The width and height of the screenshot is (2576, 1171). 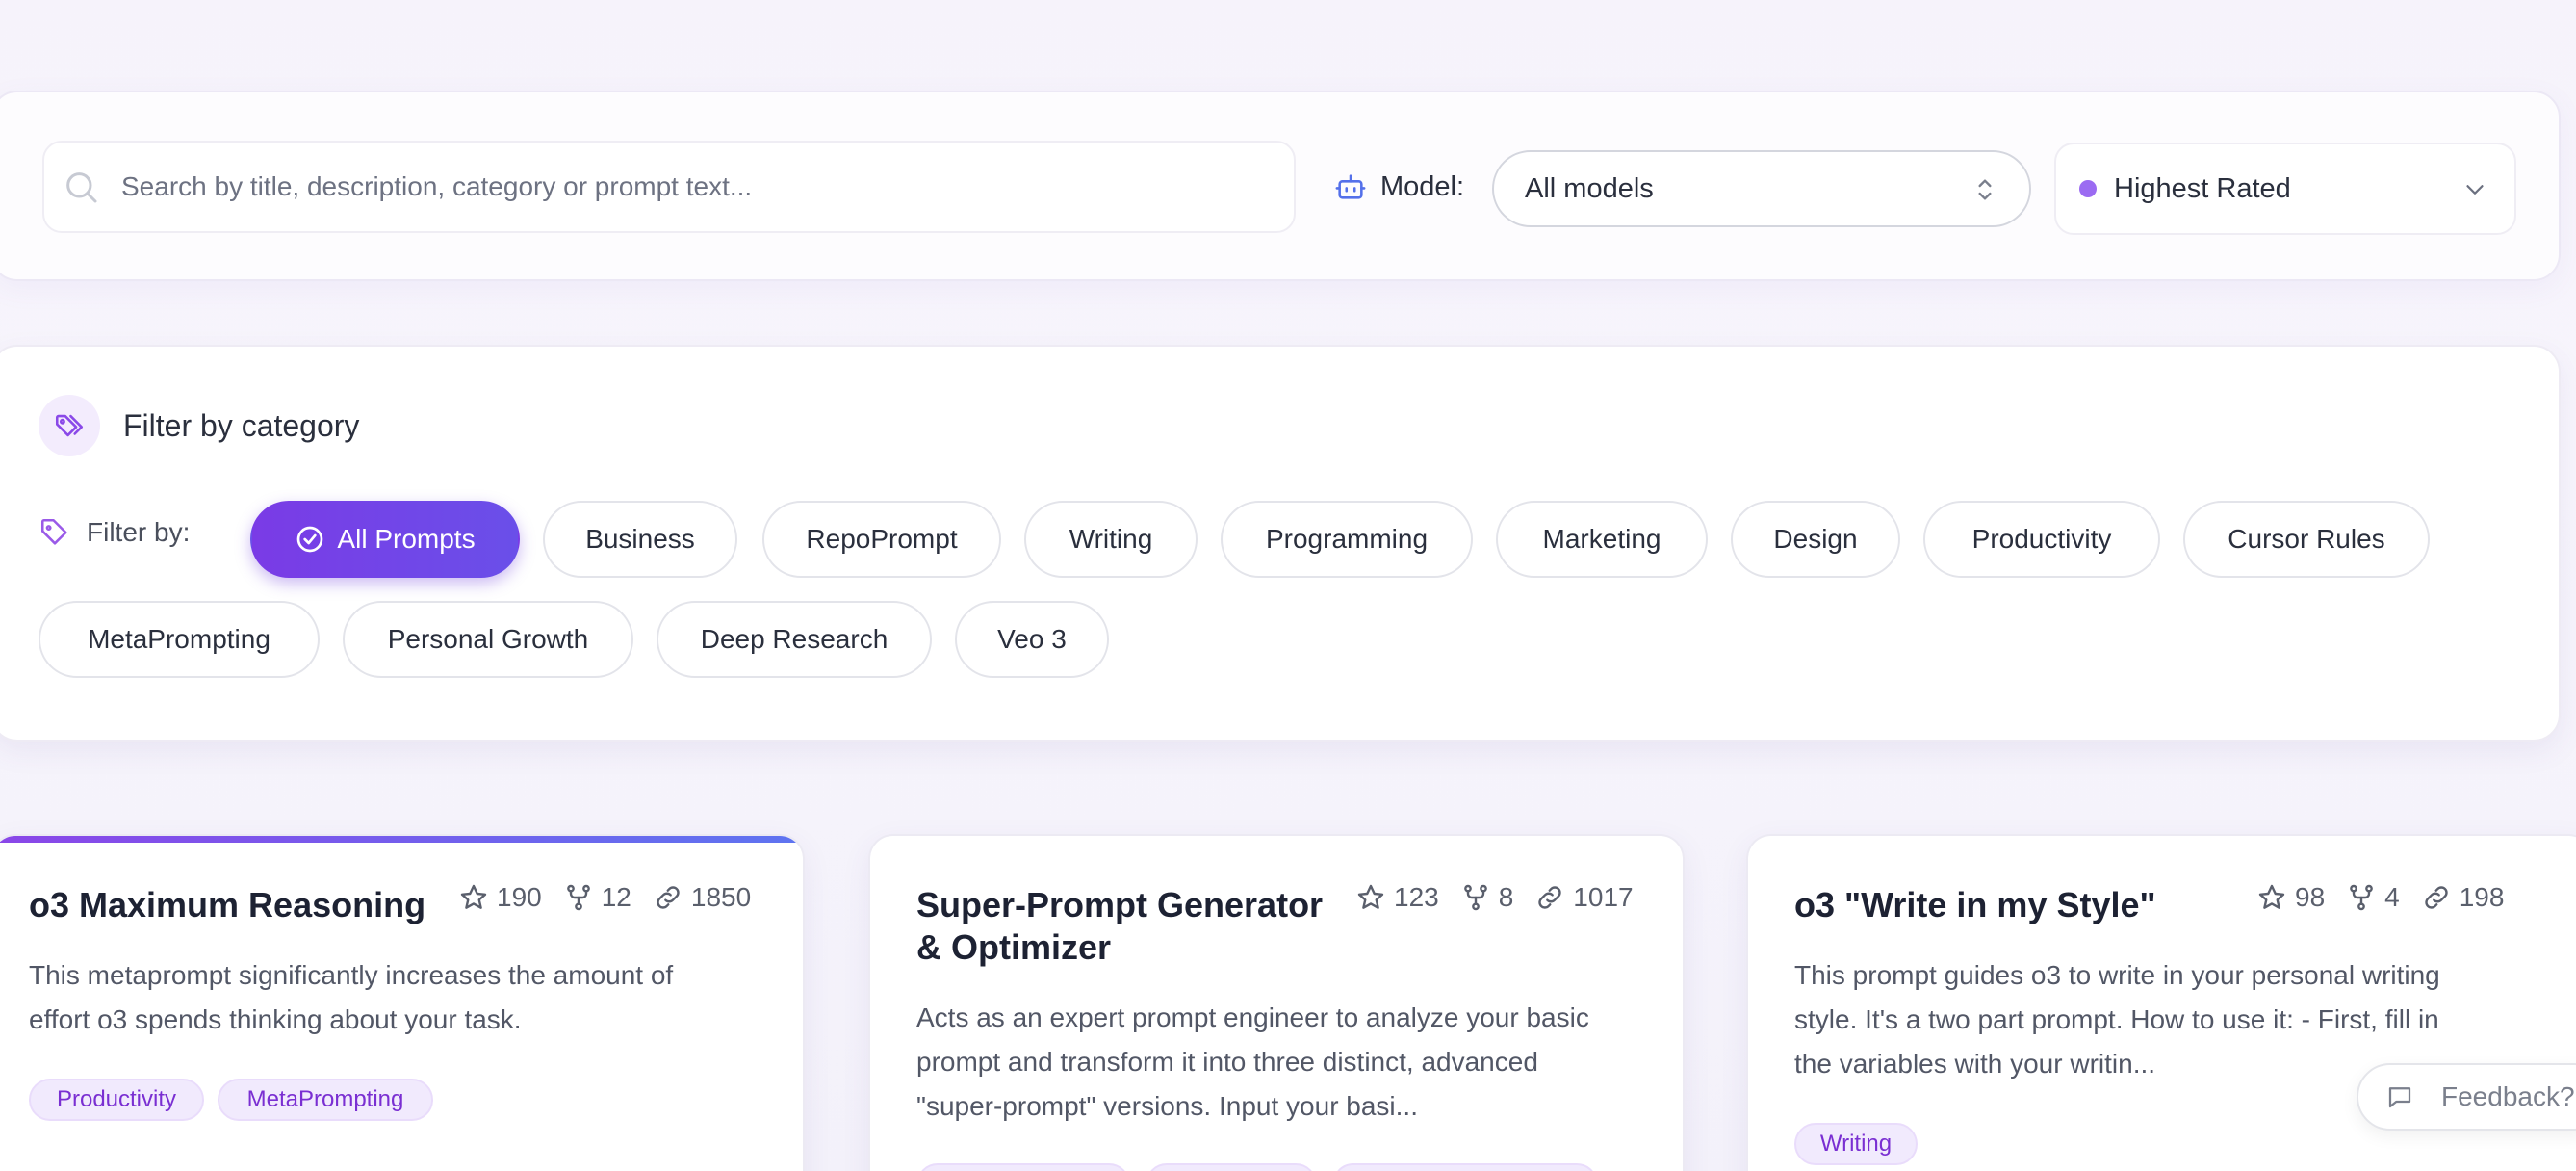 I want to click on category-chip-label: MetaPrompting, so click(x=179, y=639).